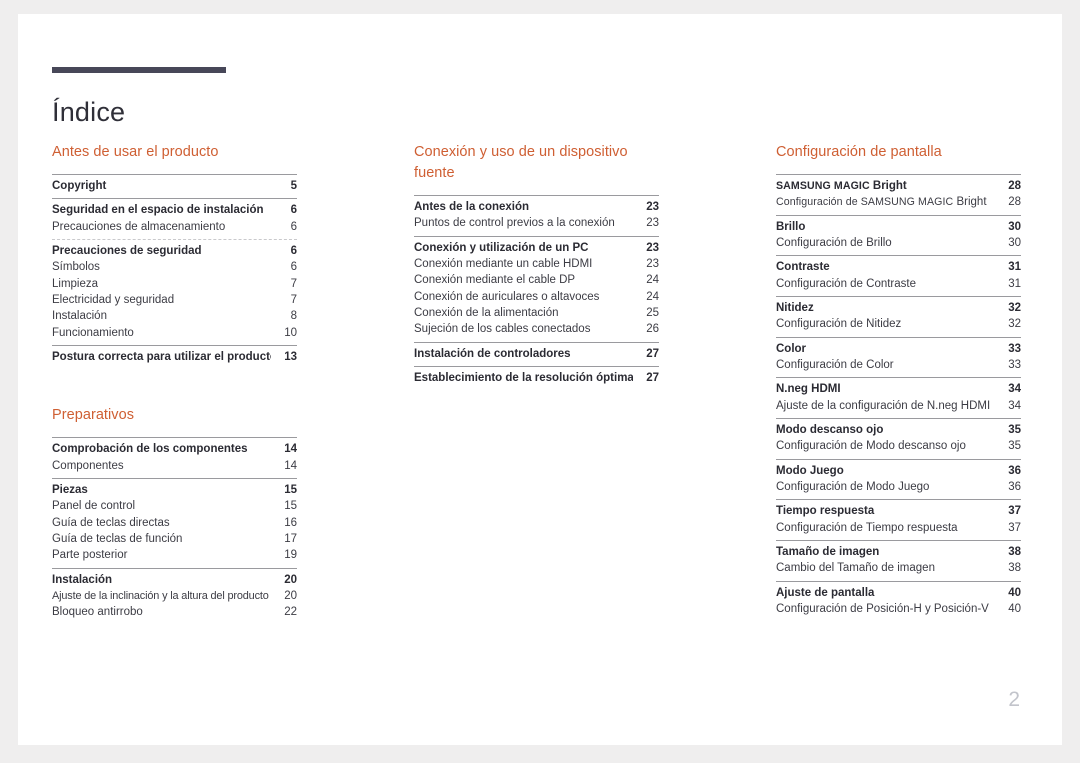 The width and height of the screenshot is (1080, 763). Describe the element at coordinates (492, 353) in the screenshot. I see `toc-entry-label: Instalación de controladores` at that location.